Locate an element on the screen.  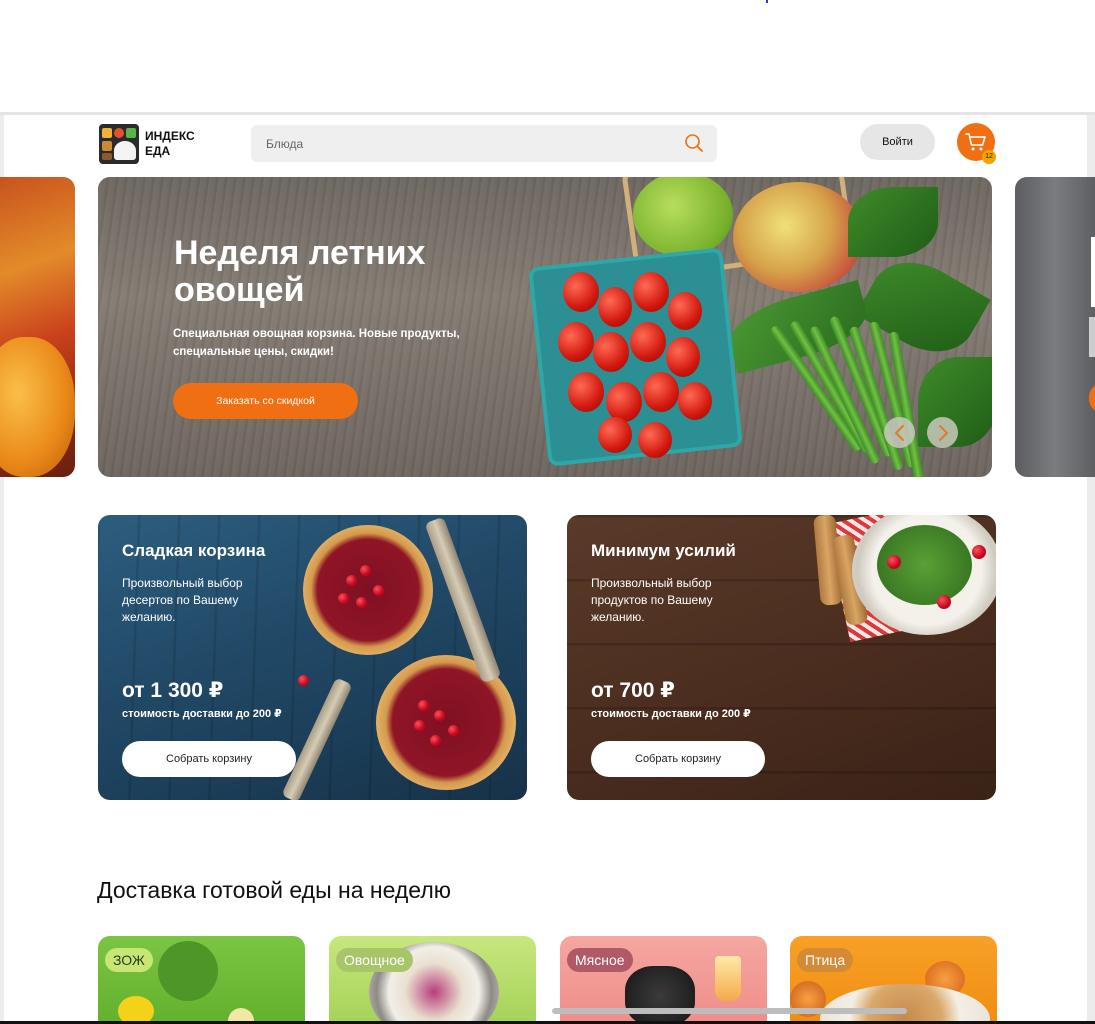
tart-image is located at coordinates (368, 590).